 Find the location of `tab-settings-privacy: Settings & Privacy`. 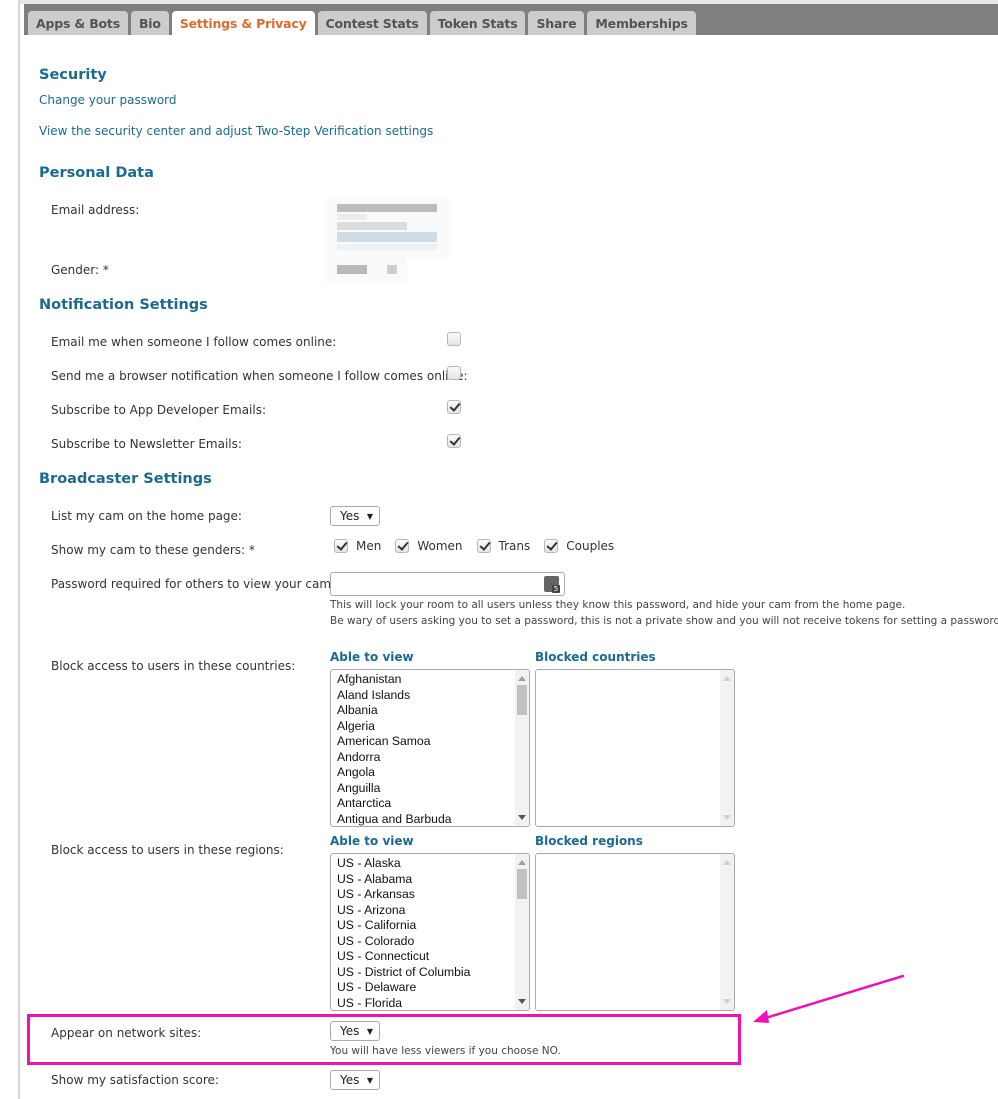

tab-settings-privacy: Settings & Privacy is located at coordinates (243, 23).